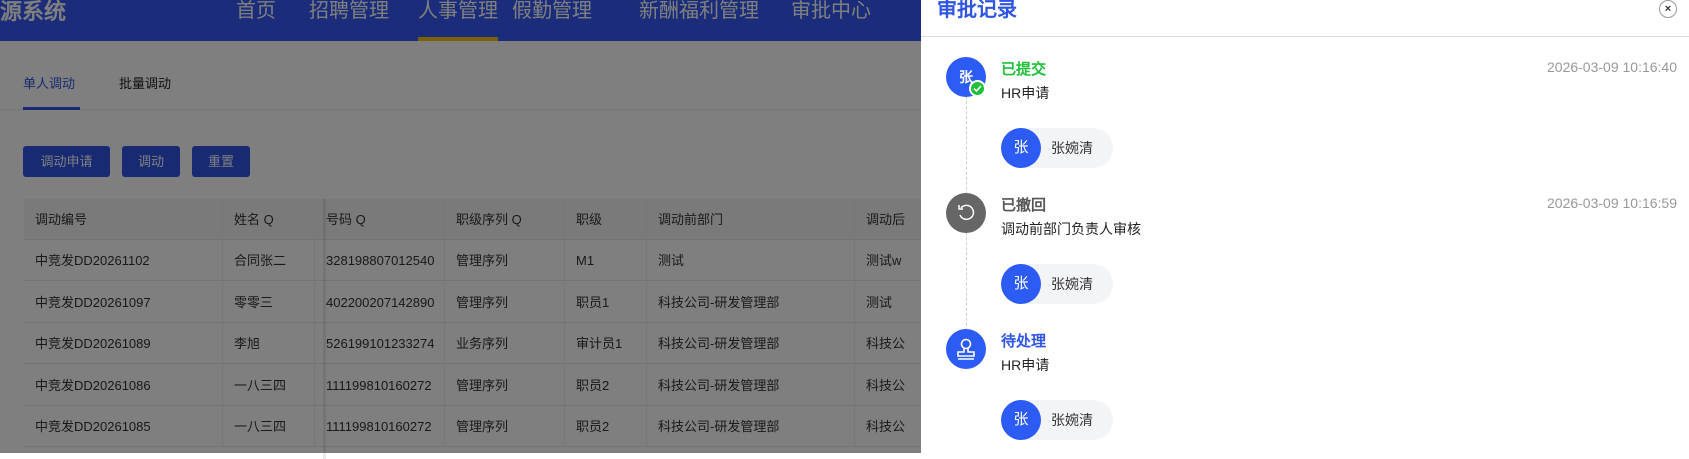  Describe the element at coordinates (1071, 229) in the screenshot. I see `record-step: 调动前部门负责人审核` at that location.